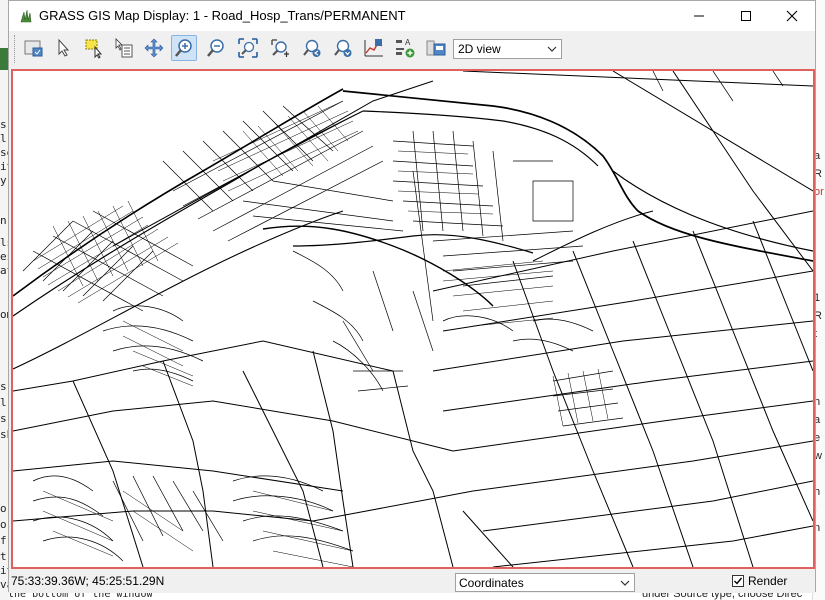 The width and height of the screenshot is (825, 600). I want to click on pan-button, so click(154, 48).